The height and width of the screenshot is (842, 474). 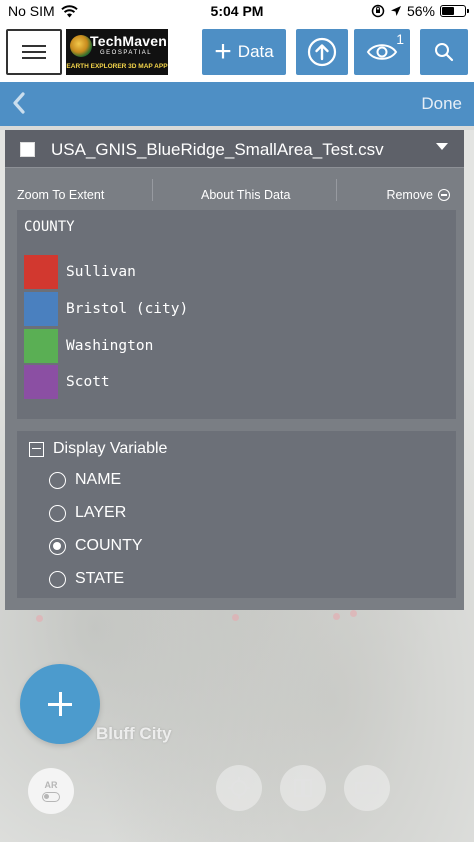 I want to click on upload-button, so click(x=322, y=52).